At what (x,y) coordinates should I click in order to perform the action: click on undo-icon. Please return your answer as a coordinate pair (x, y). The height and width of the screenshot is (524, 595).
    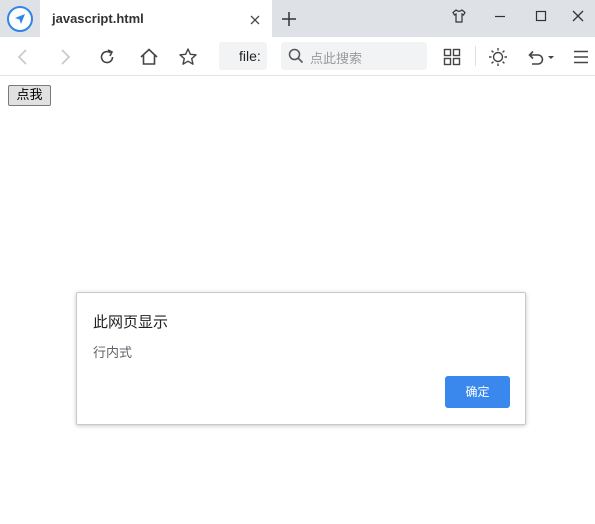
    Looking at the image, I should click on (536, 57).